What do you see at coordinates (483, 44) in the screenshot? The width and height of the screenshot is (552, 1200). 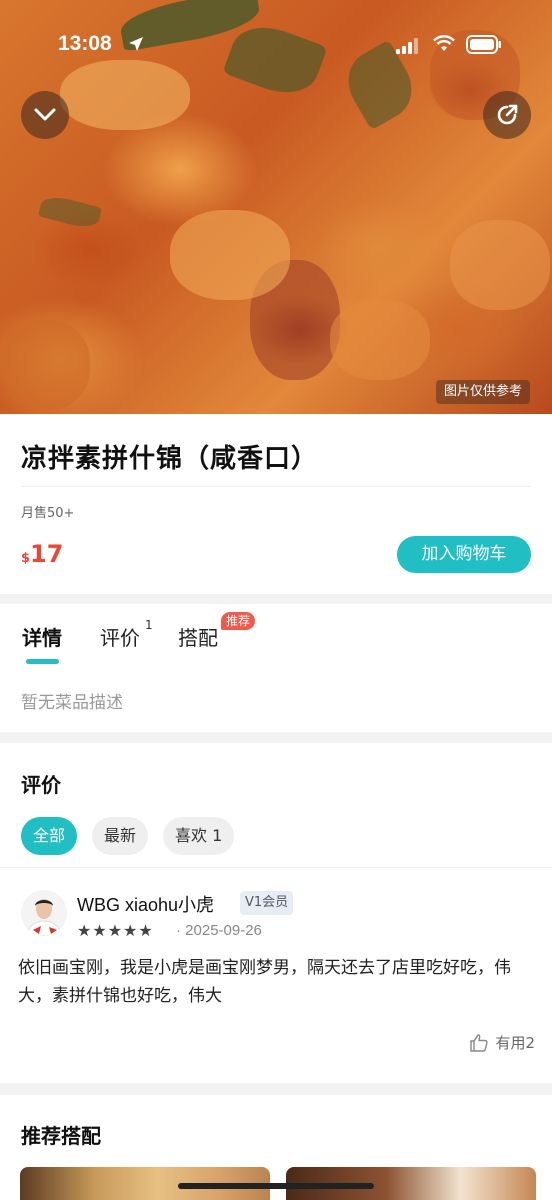 I see `battery-icon` at bounding box center [483, 44].